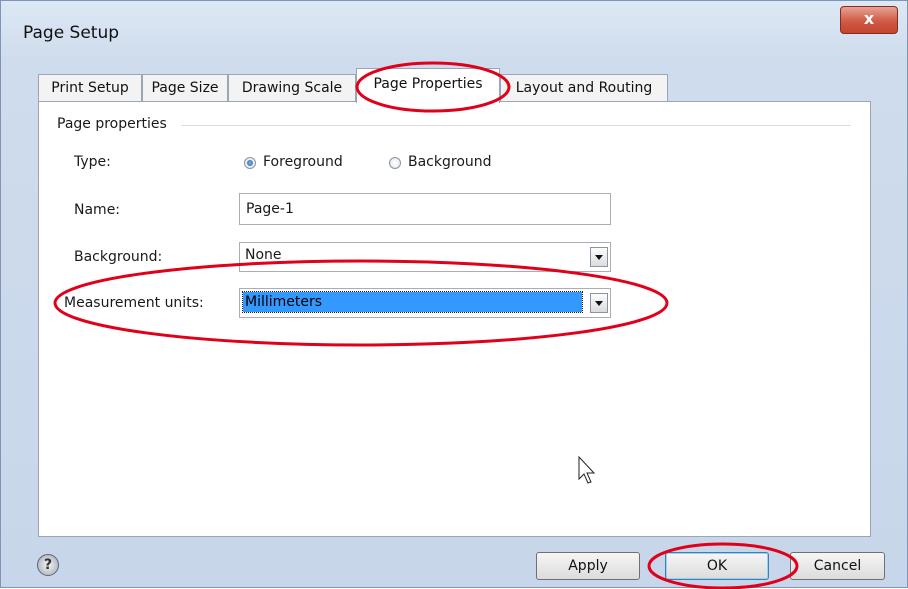 The width and height of the screenshot is (908, 589). Describe the element at coordinates (185, 88) in the screenshot. I see `tab-page-size: Page Size` at that location.